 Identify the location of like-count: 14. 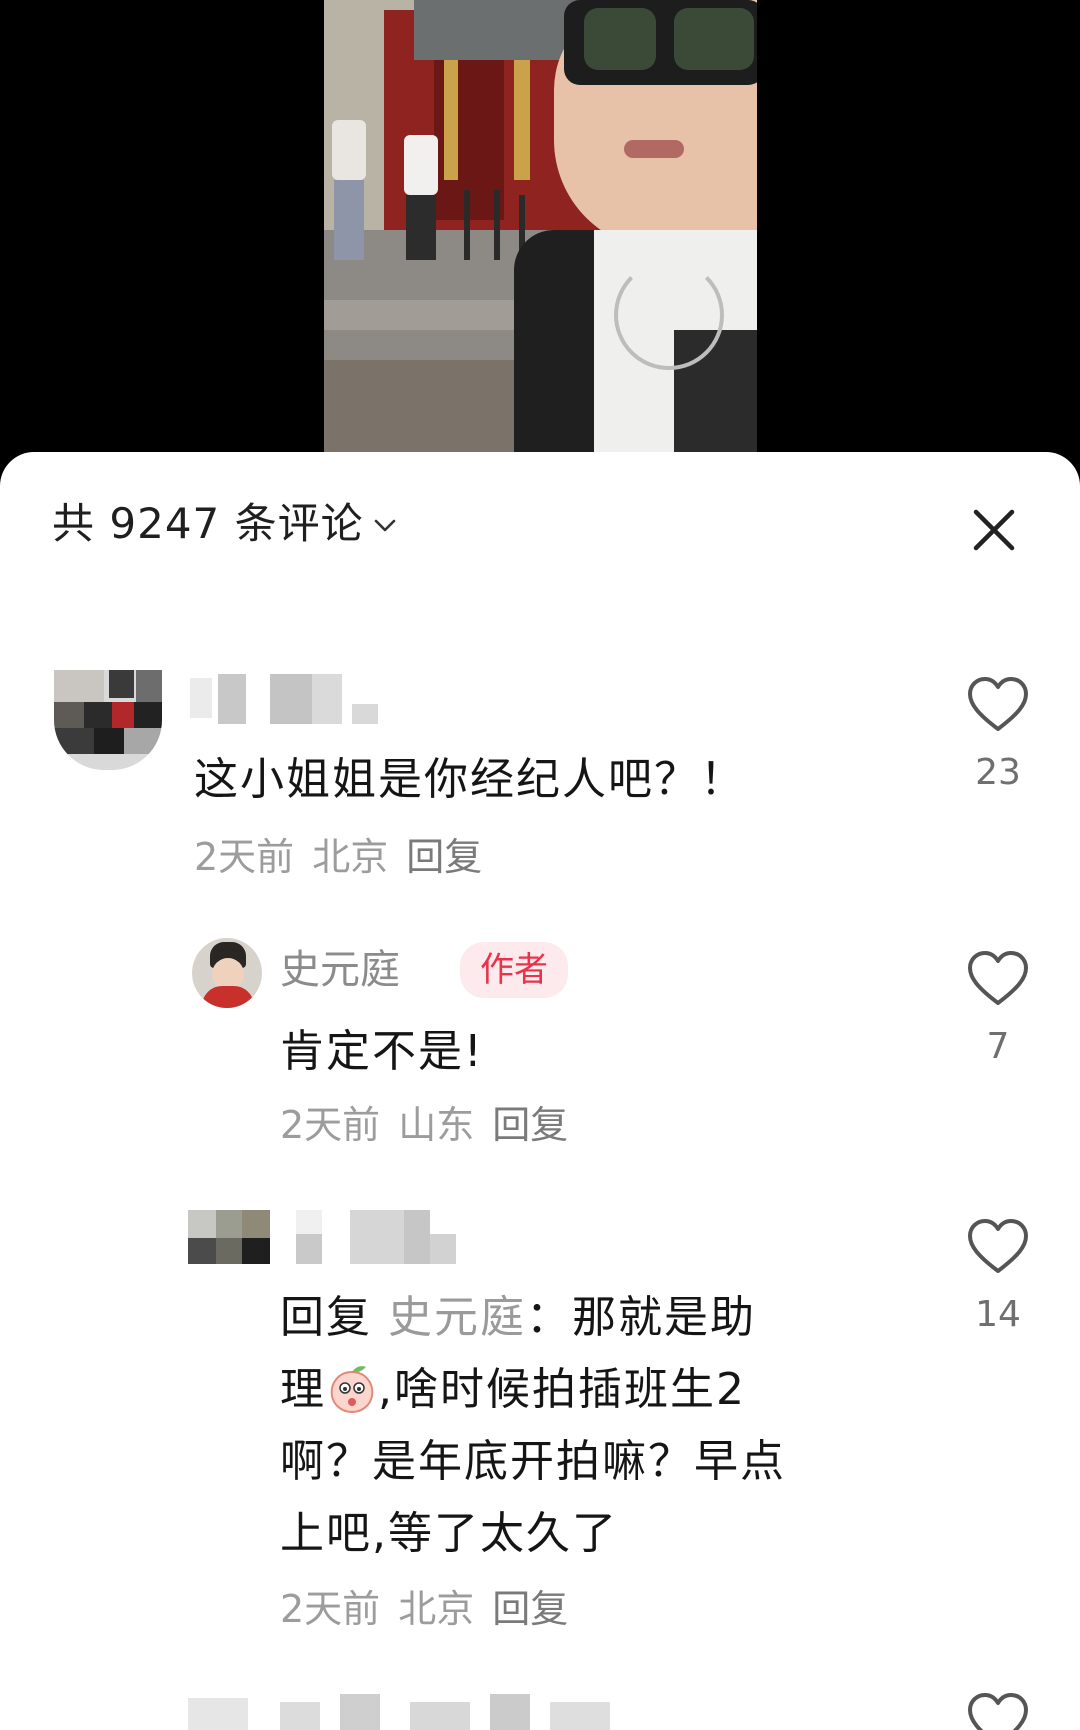
(998, 1314).